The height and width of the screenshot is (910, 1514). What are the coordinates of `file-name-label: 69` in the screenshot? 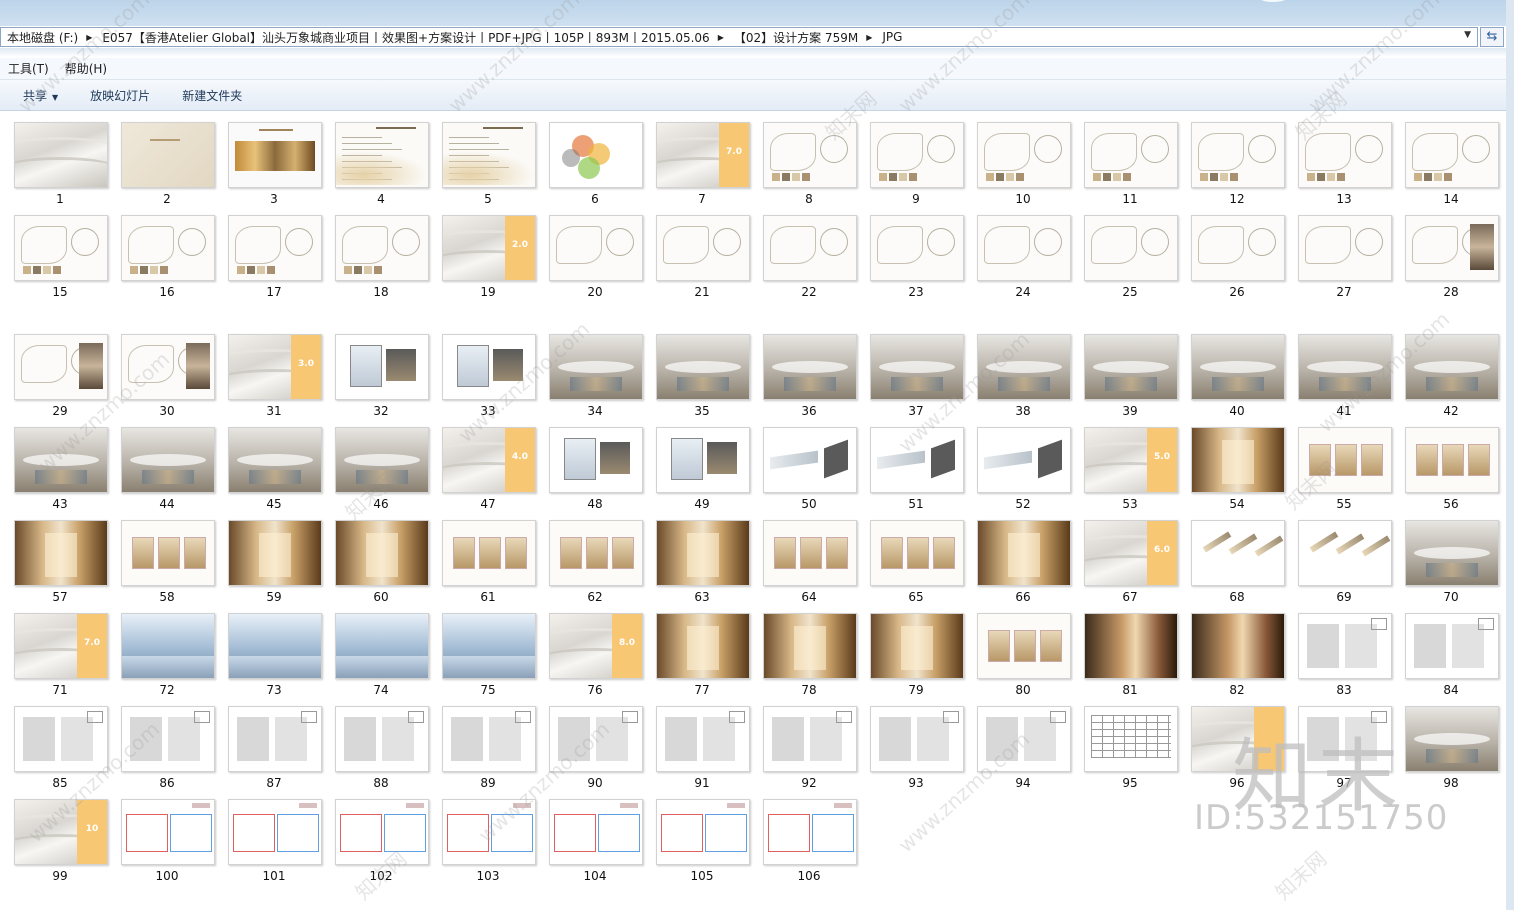 It's located at (1344, 597).